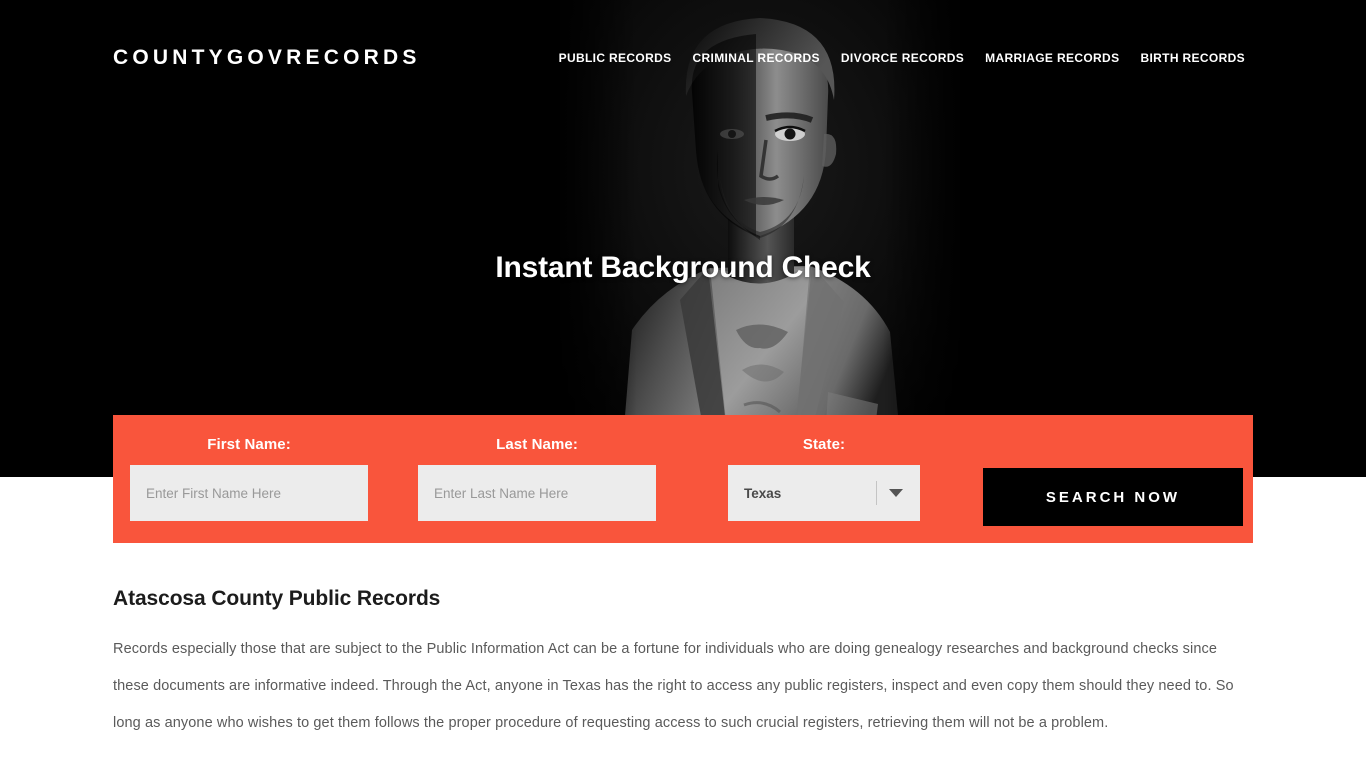 The image size is (1366, 768). Describe the element at coordinates (683, 267) in the screenshot. I see `hero-title: Instant Background Check` at that location.